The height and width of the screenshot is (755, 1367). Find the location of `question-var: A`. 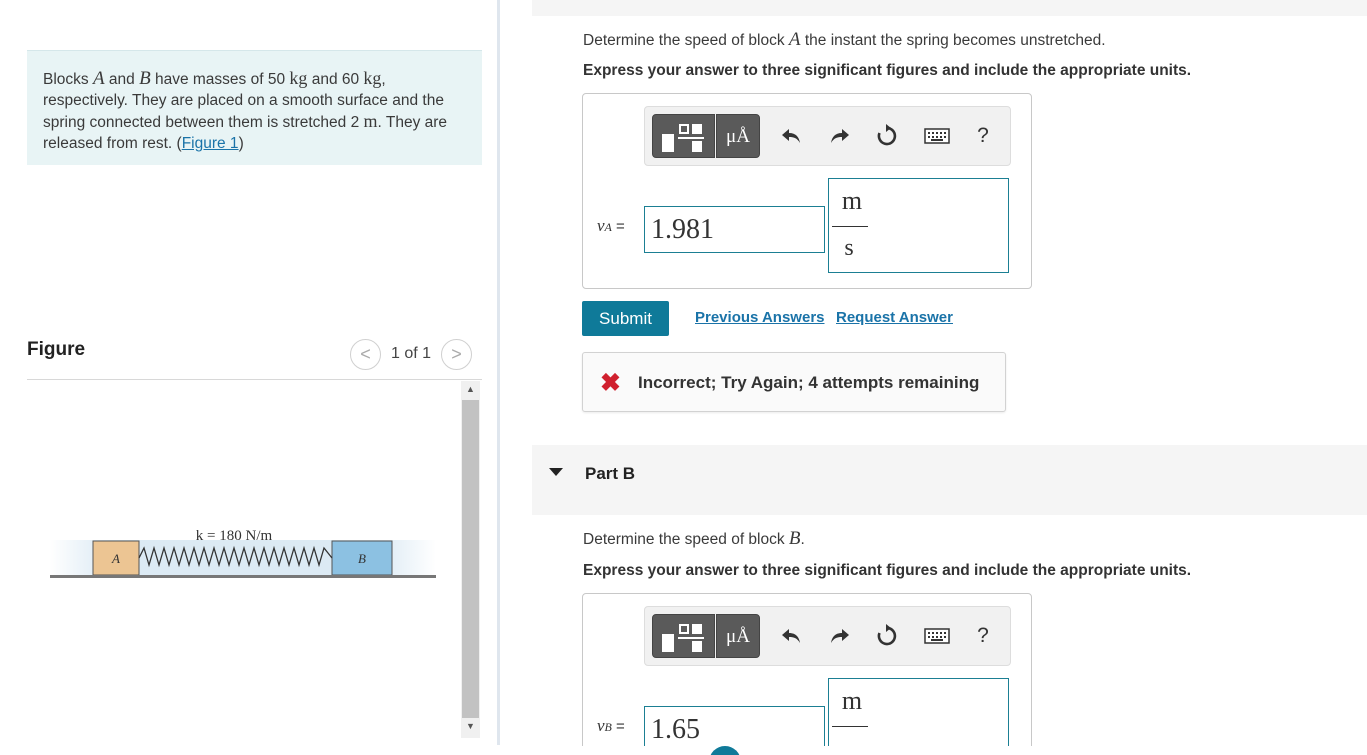

question-var: A is located at coordinates (794, 39).